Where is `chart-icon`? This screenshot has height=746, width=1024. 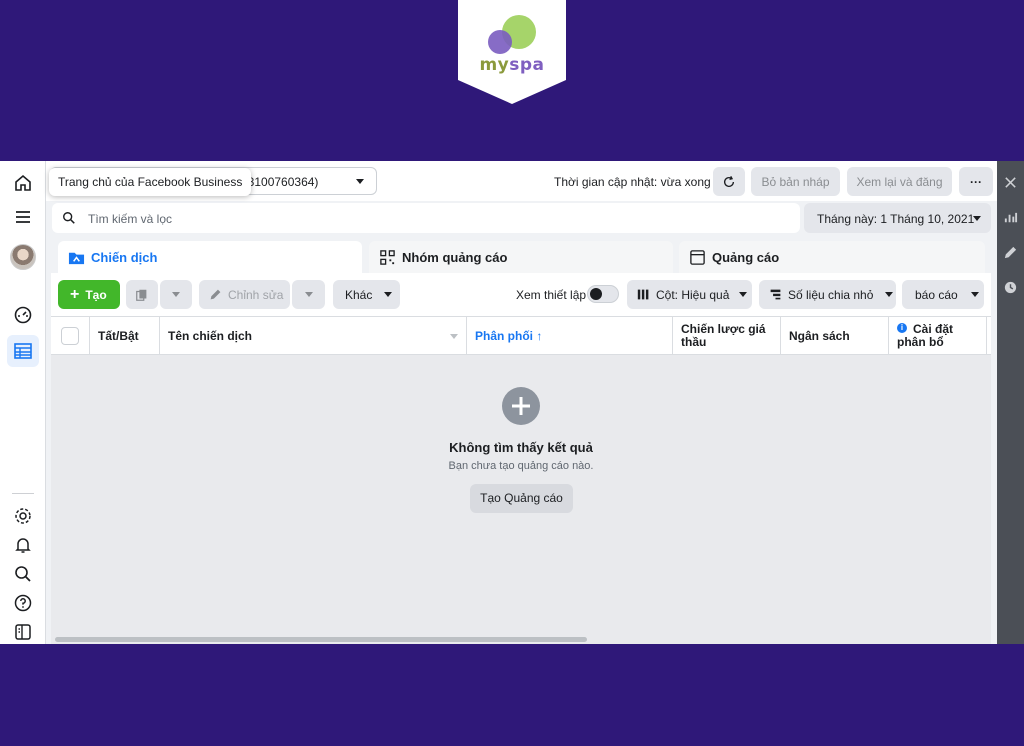 chart-icon is located at coordinates (1010, 217).